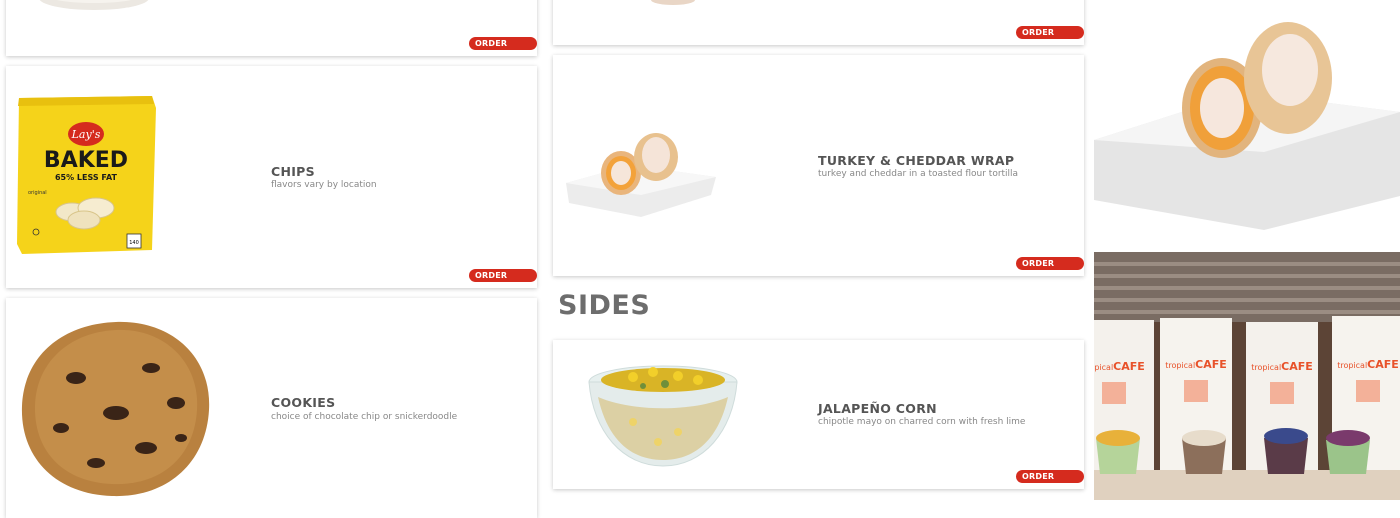 The height and width of the screenshot is (518, 1400). What do you see at coordinates (1247, 125) in the screenshot?
I see `wrap-photo` at bounding box center [1247, 125].